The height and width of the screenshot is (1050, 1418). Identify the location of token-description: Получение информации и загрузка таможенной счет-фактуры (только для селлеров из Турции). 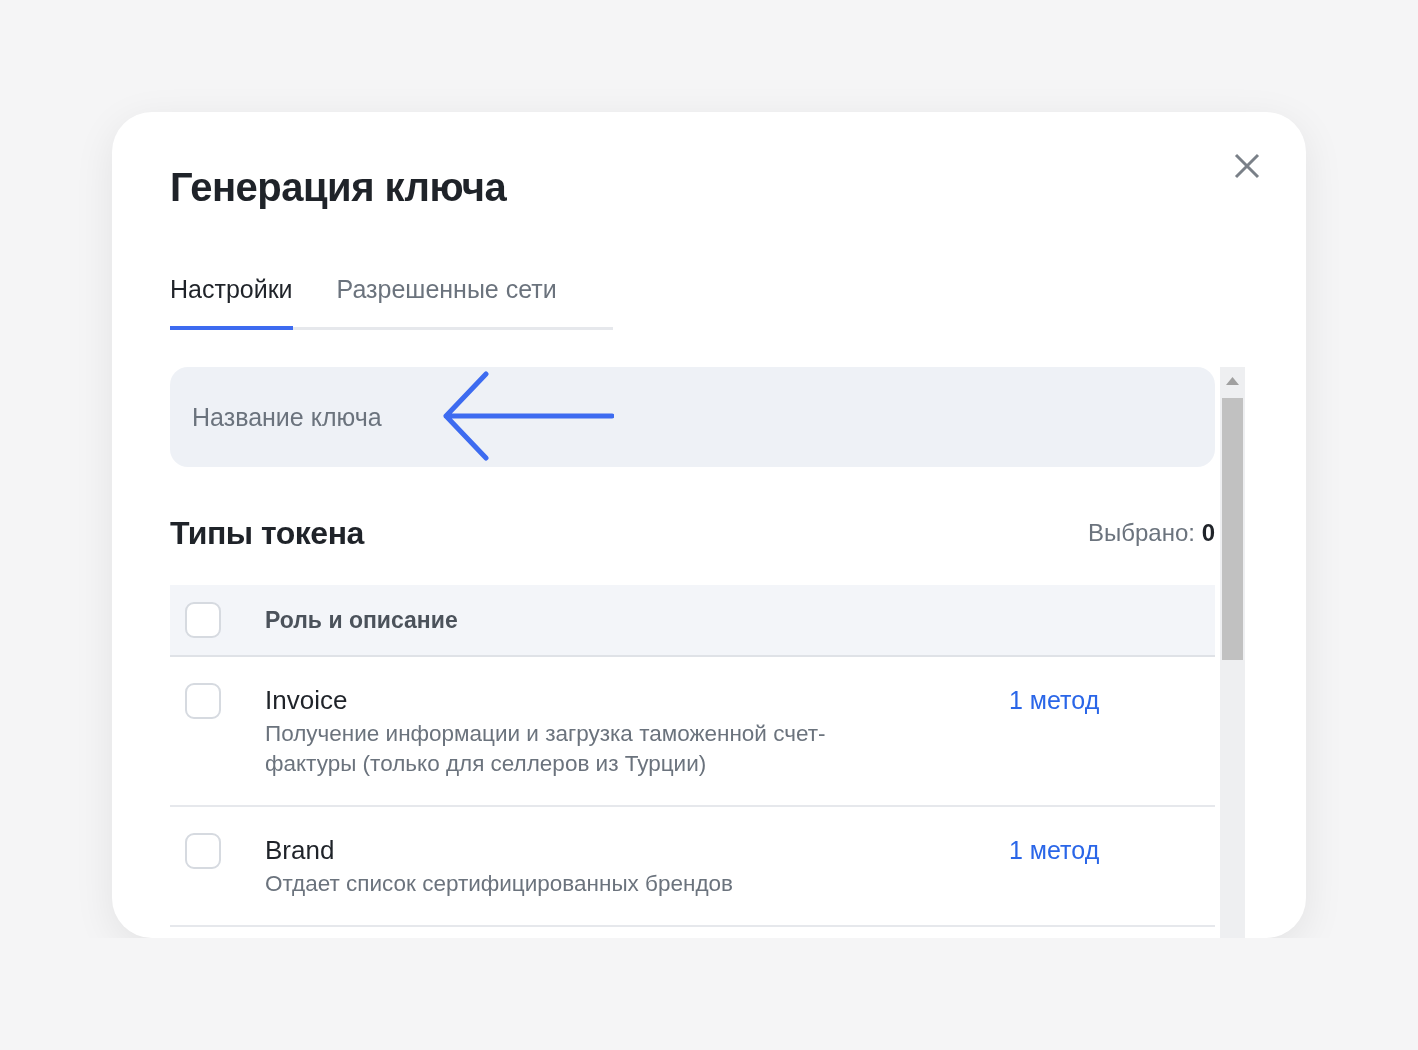
(546, 749).